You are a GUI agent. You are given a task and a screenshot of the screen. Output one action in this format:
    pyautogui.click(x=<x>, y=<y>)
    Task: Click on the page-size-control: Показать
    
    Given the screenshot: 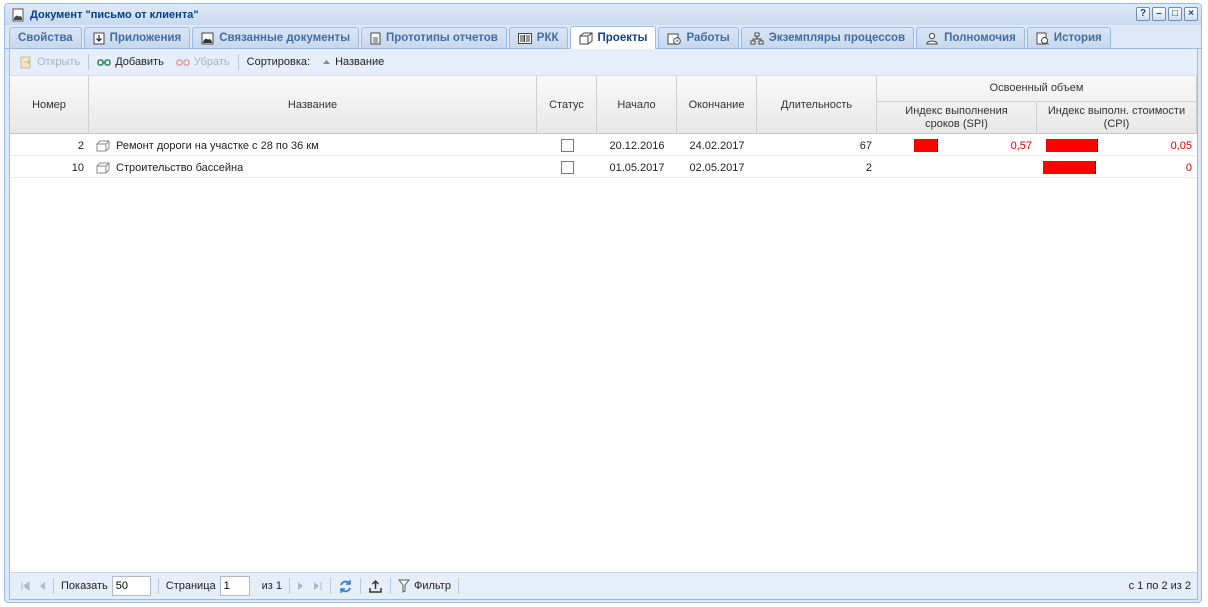 What is the action you would take?
    pyautogui.click(x=106, y=586)
    